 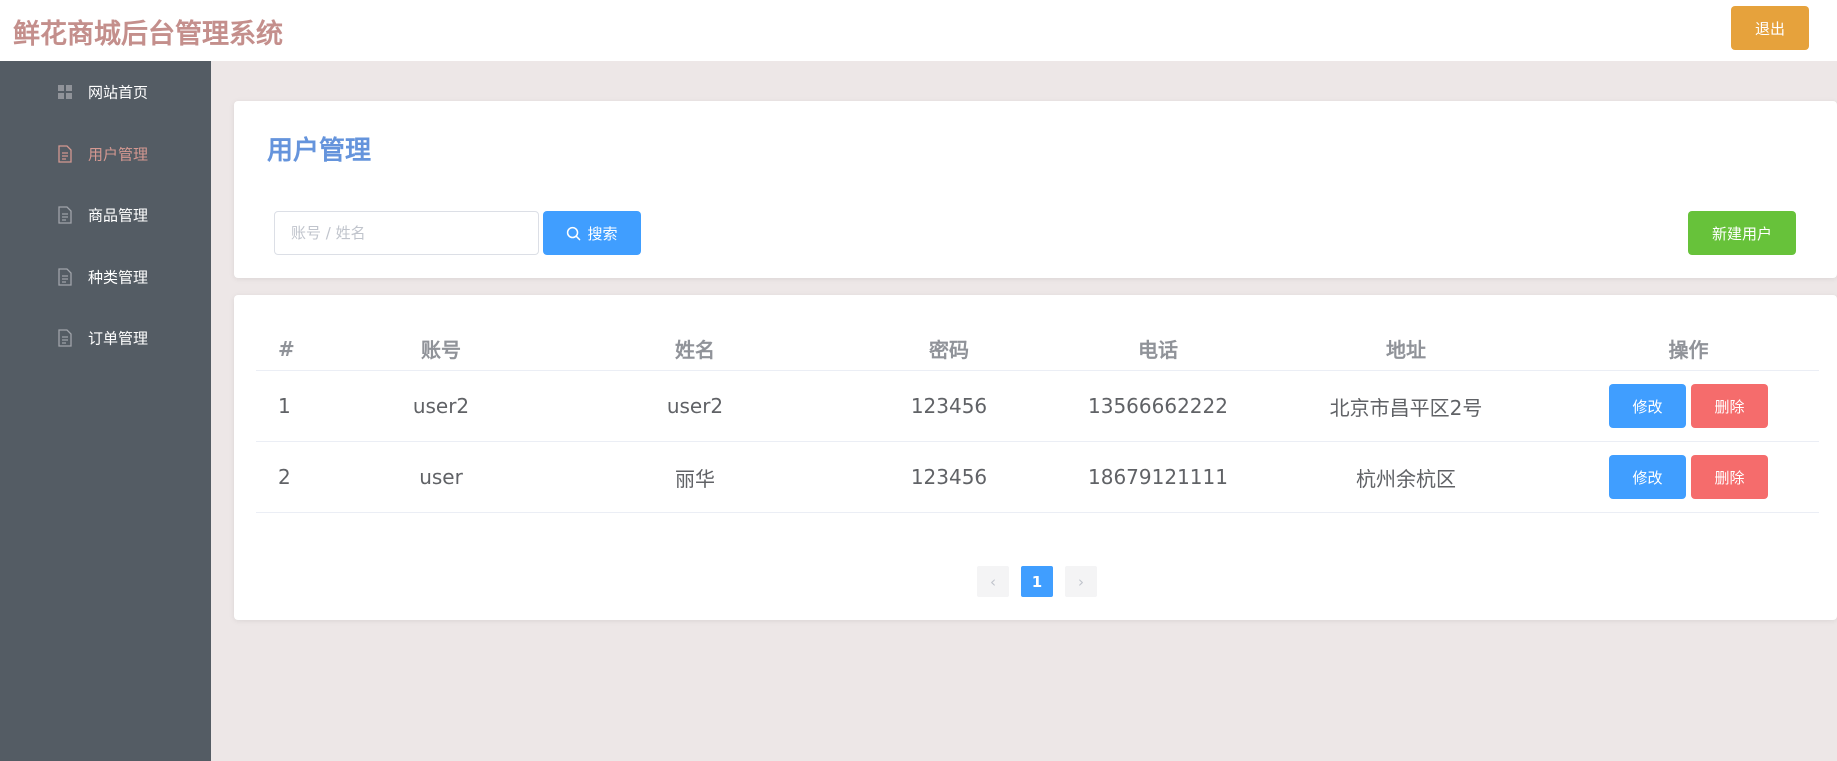 I want to click on cell-phone: 13566662222, so click(x=1158, y=406).